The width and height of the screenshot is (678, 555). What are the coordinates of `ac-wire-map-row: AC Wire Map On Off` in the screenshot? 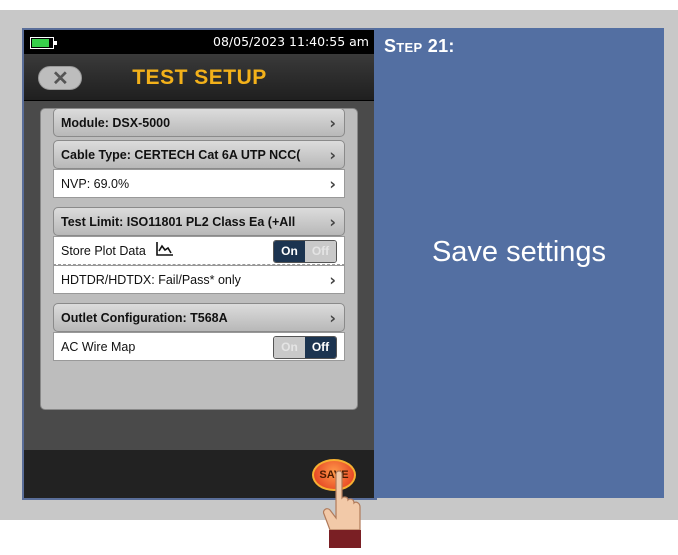 It's located at (199, 346).